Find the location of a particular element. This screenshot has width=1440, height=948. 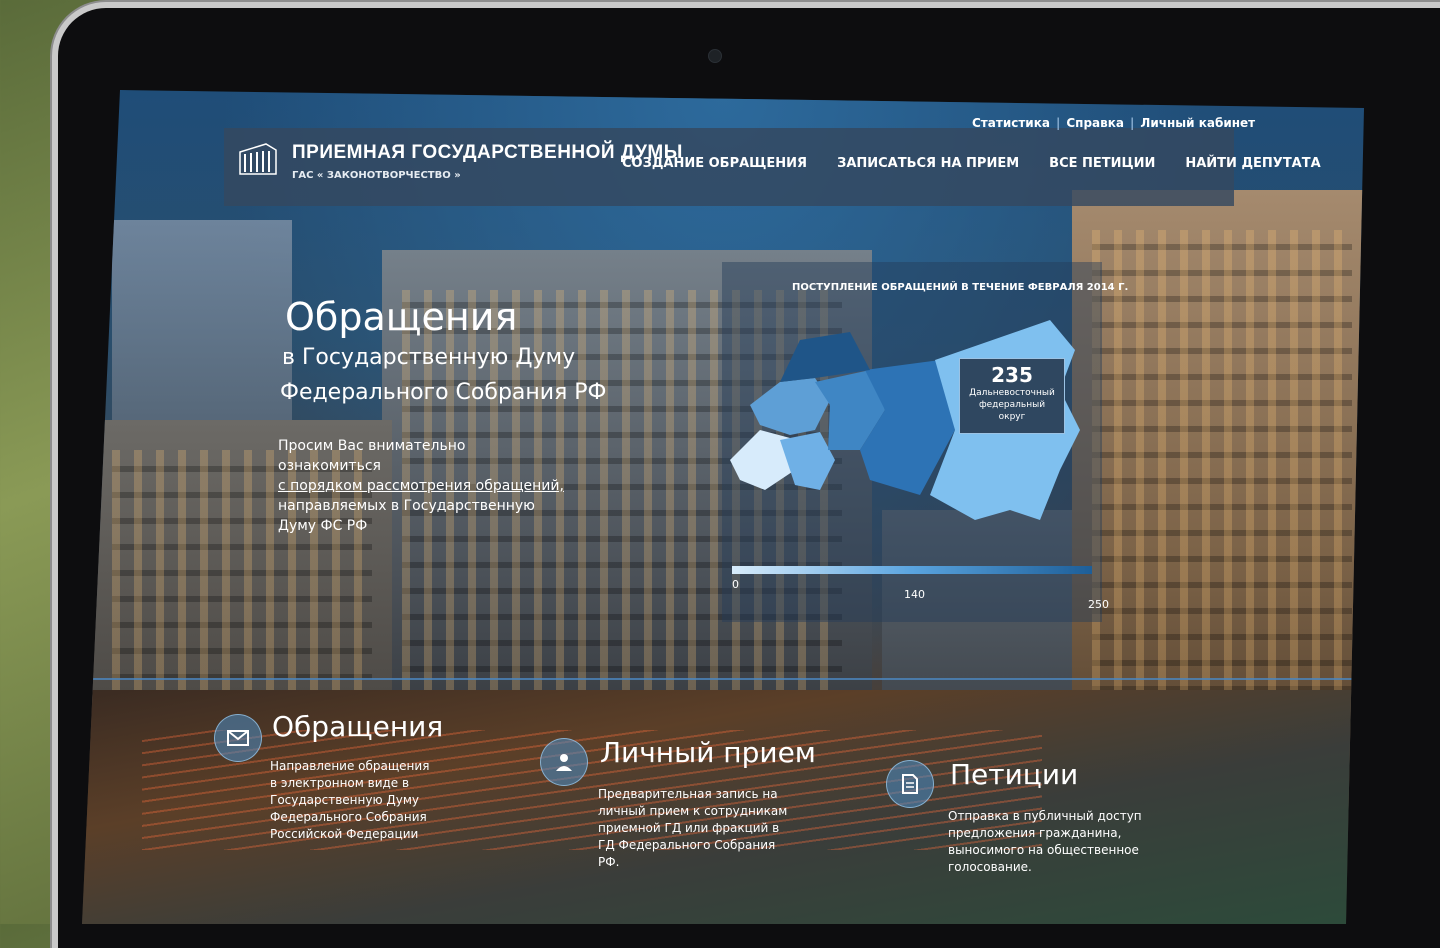

region-badge: 235 Дальневосточный федеральный округ is located at coordinates (1012, 396).